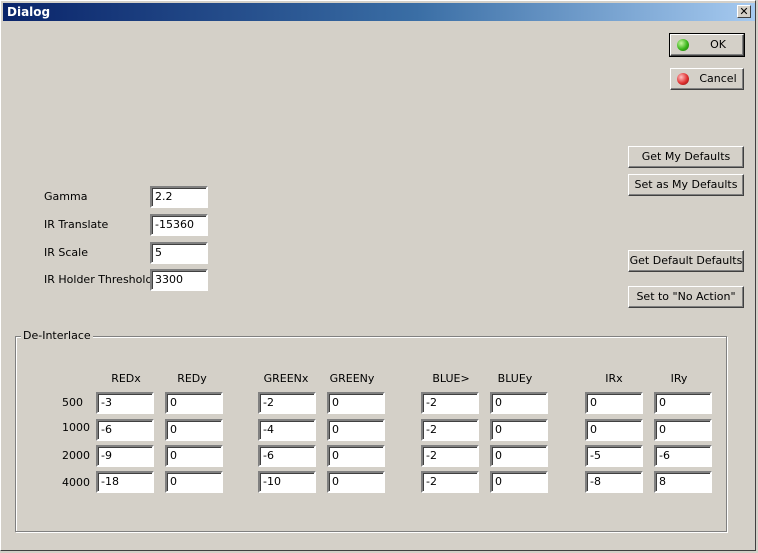 This screenshot has width=758, height=553. What do you see at coordinates (379, 12) in the screenshot?
I see `title-bar: Dialog ✕` at bounding box center [379, 12].